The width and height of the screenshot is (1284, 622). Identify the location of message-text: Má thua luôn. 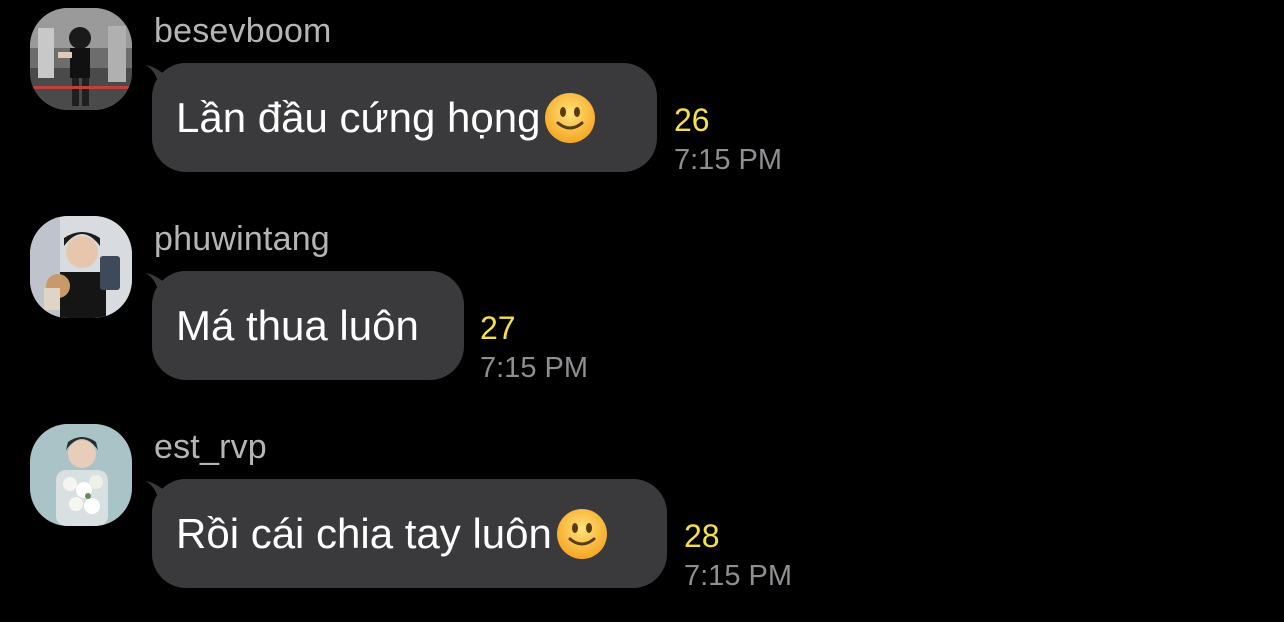
(297, 325).